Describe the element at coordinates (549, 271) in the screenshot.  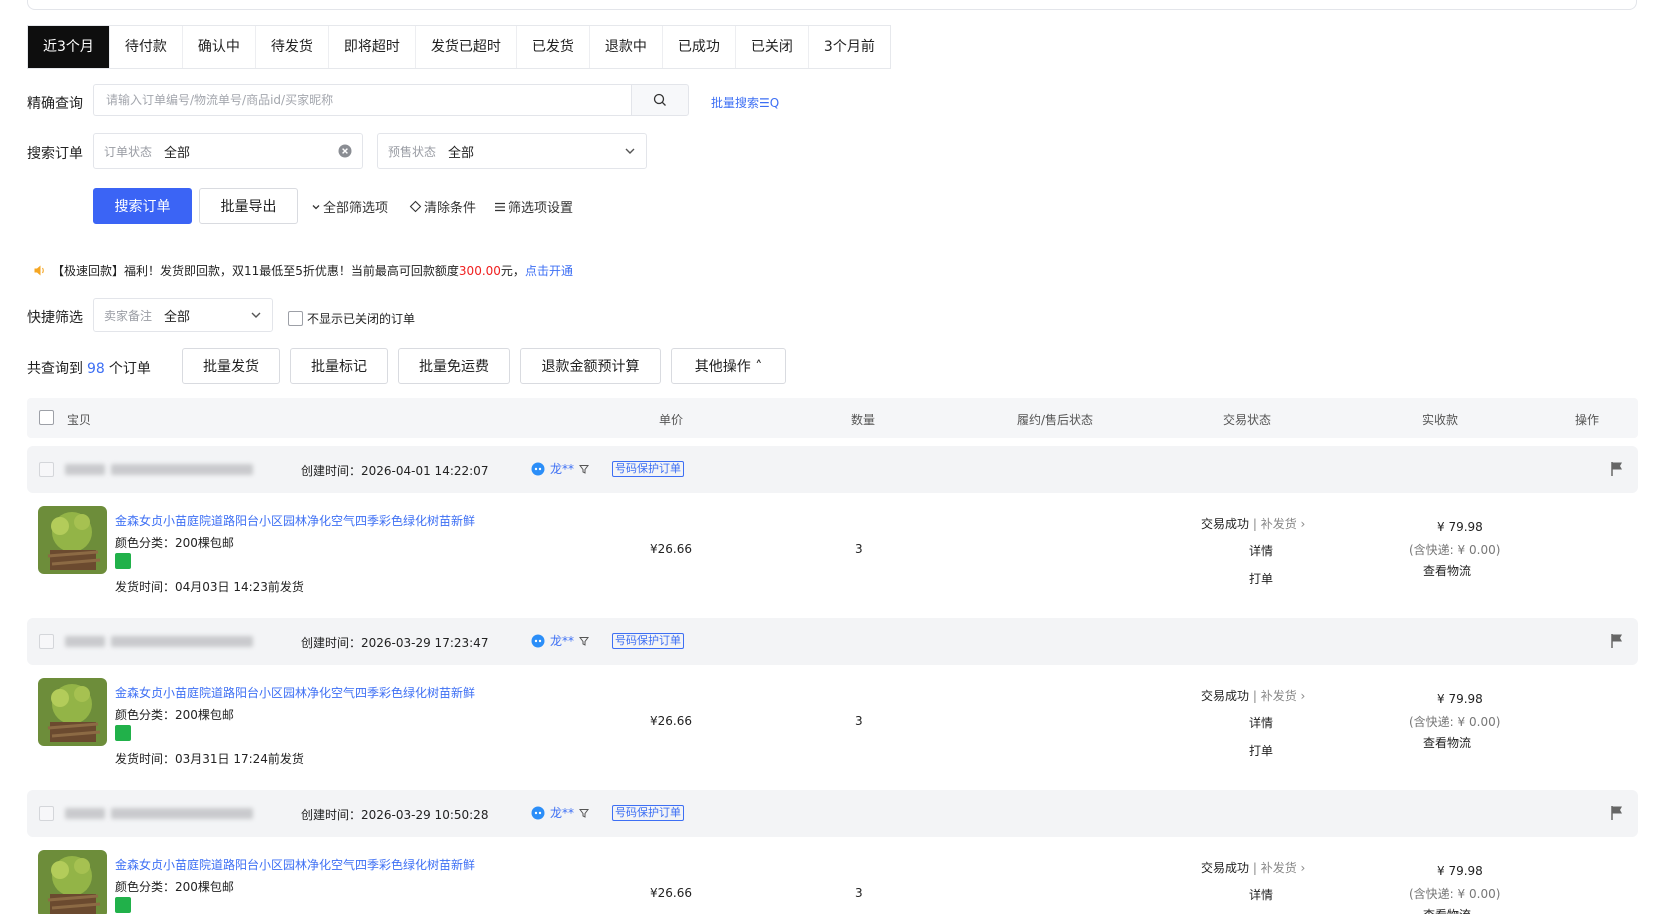
I see `activate-link: 点击开通` at that location.